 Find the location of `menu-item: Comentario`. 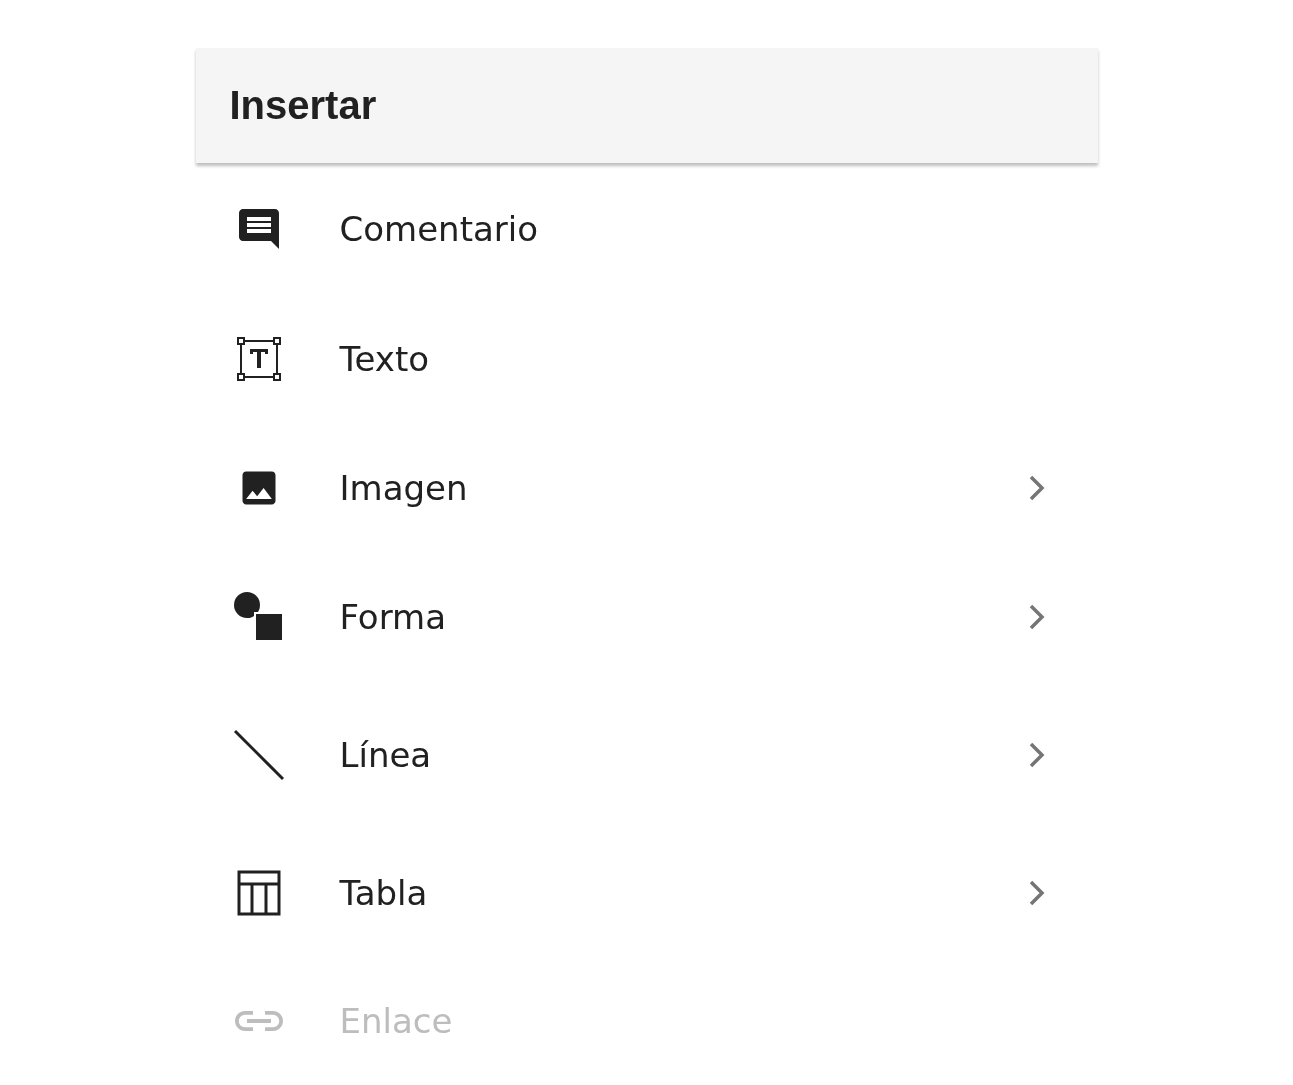

menu-item: Comentario is located at coordinates (646, 229).